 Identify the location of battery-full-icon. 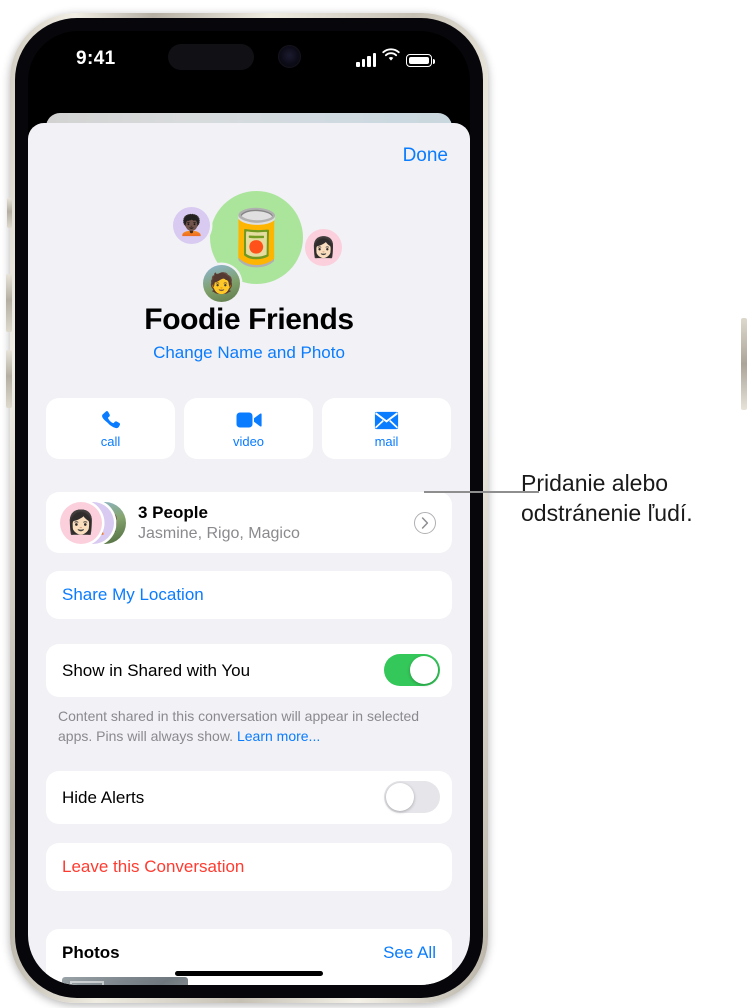
(421, 60).